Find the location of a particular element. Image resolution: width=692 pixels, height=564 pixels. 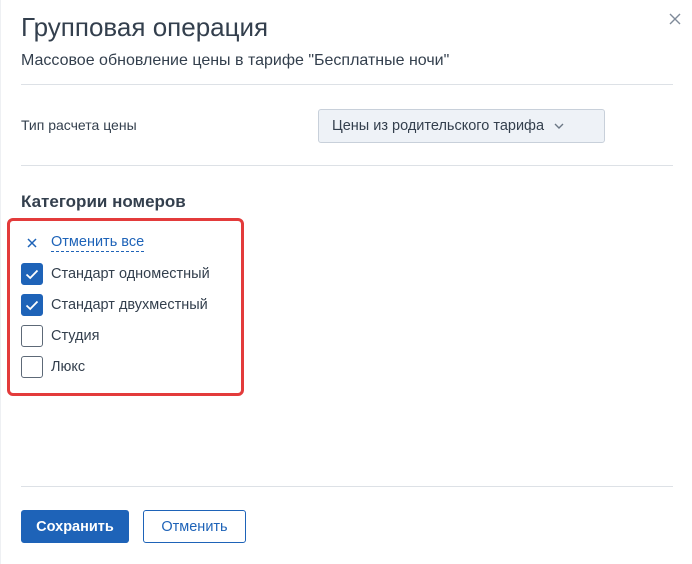

price-calc-value: Цены из родительского тарифа is located at coordinates (438, 126).